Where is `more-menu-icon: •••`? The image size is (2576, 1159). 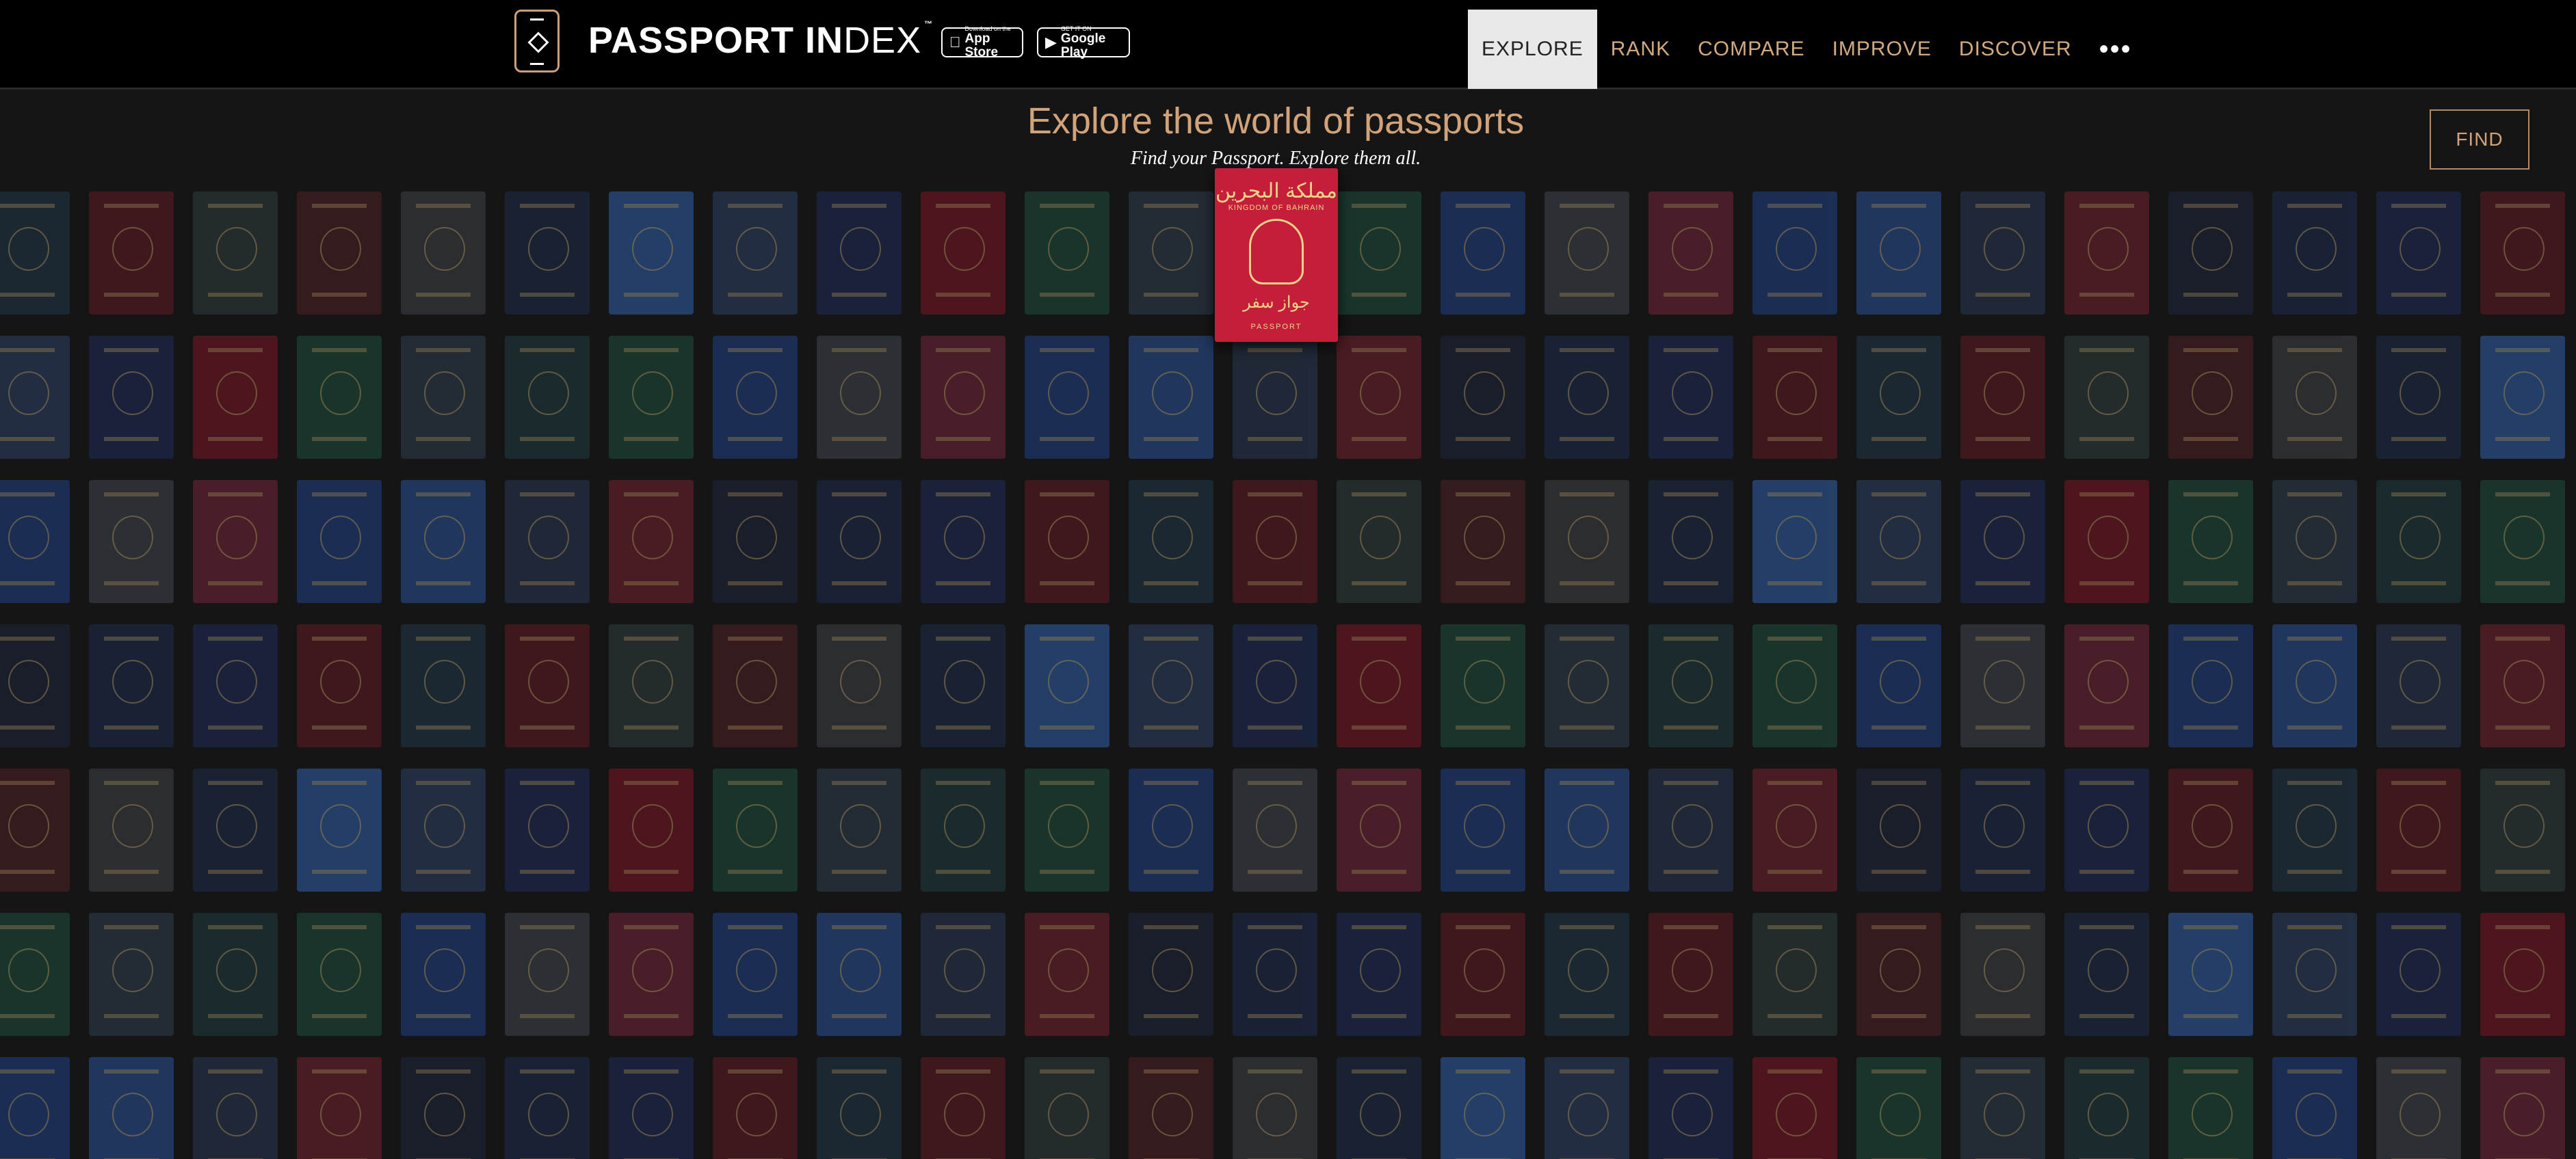
more-menu-icon: ••• is located at coordinates (2116, 49).